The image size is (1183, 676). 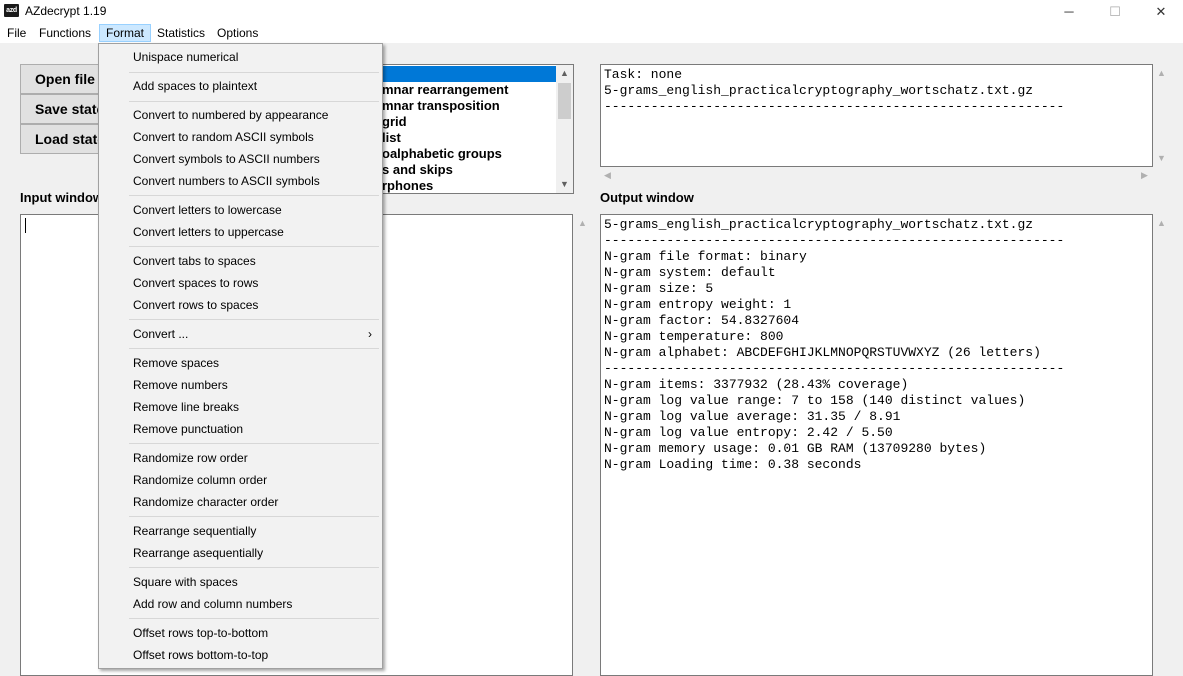 I want to click on task-scroll-left-icon: ◀, so click(x=607, y=175).